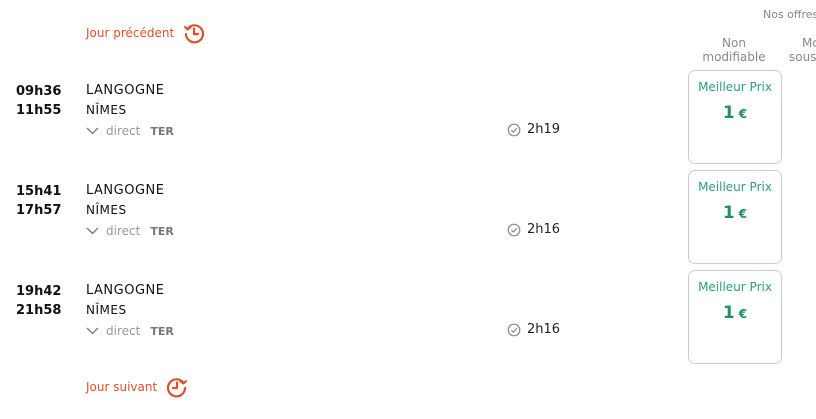 The width and height of the screenshot is (816, 419). I want to click on previous-day-link: Jour précédent, so click(145, 33).